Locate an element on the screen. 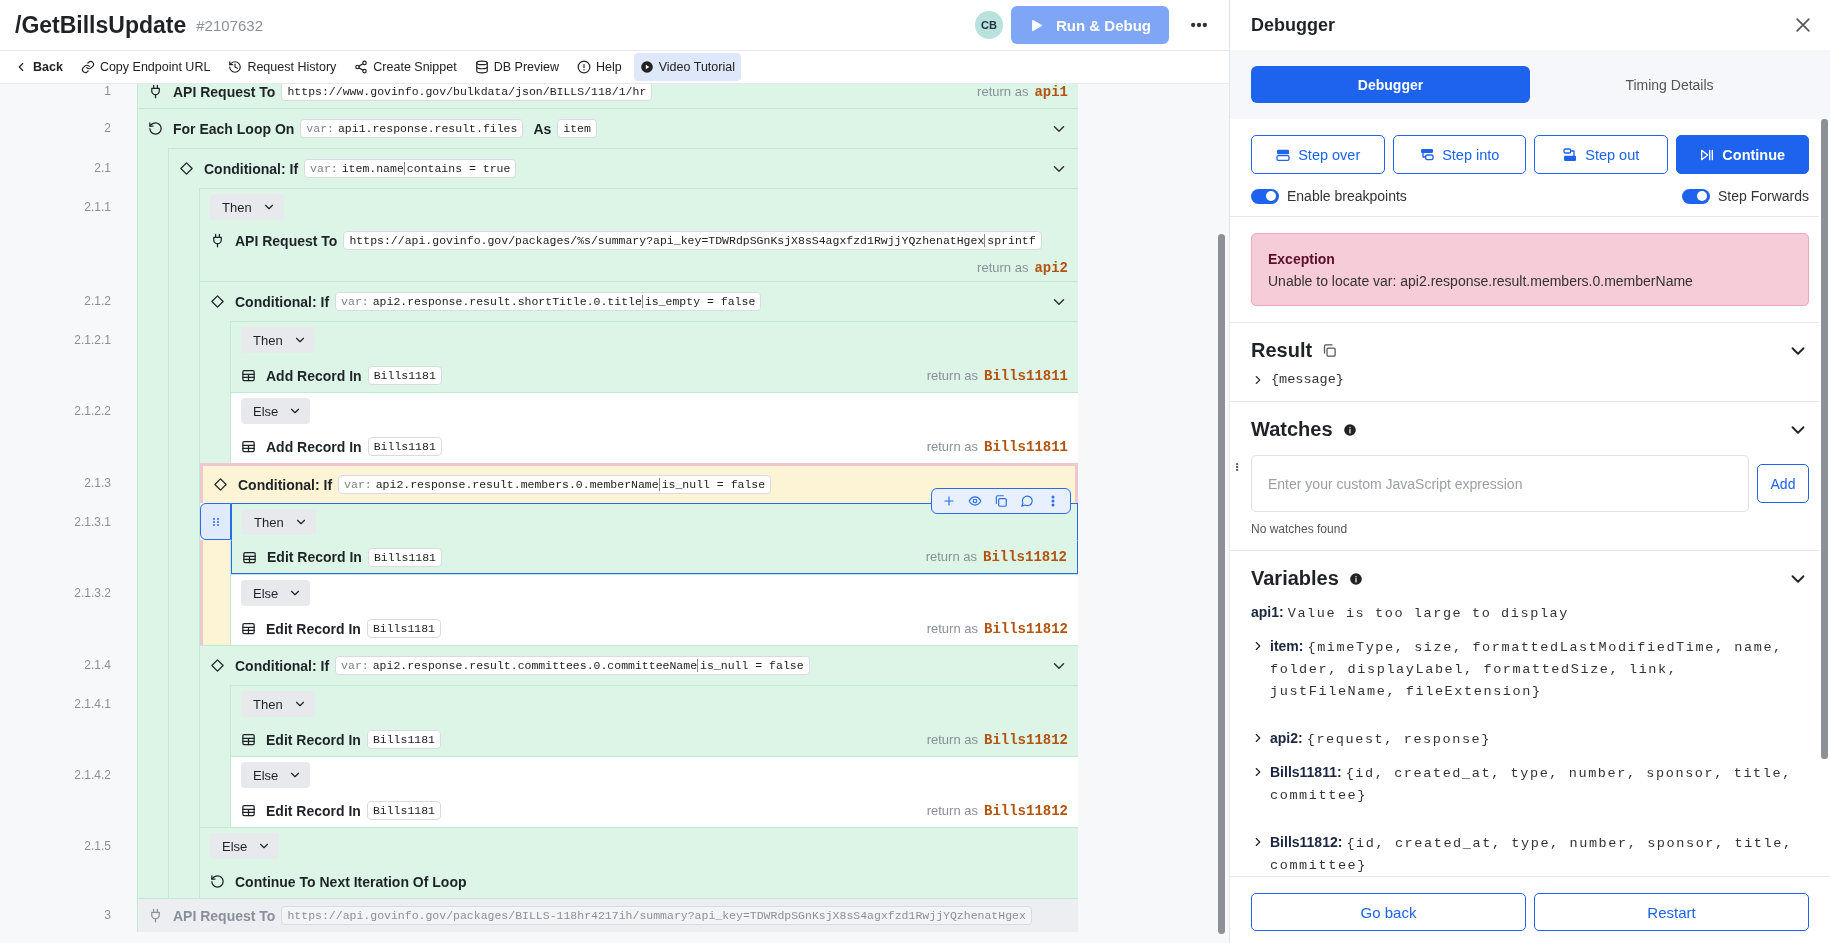  add-watch-button: Add is located at coordinates (1783, 483).